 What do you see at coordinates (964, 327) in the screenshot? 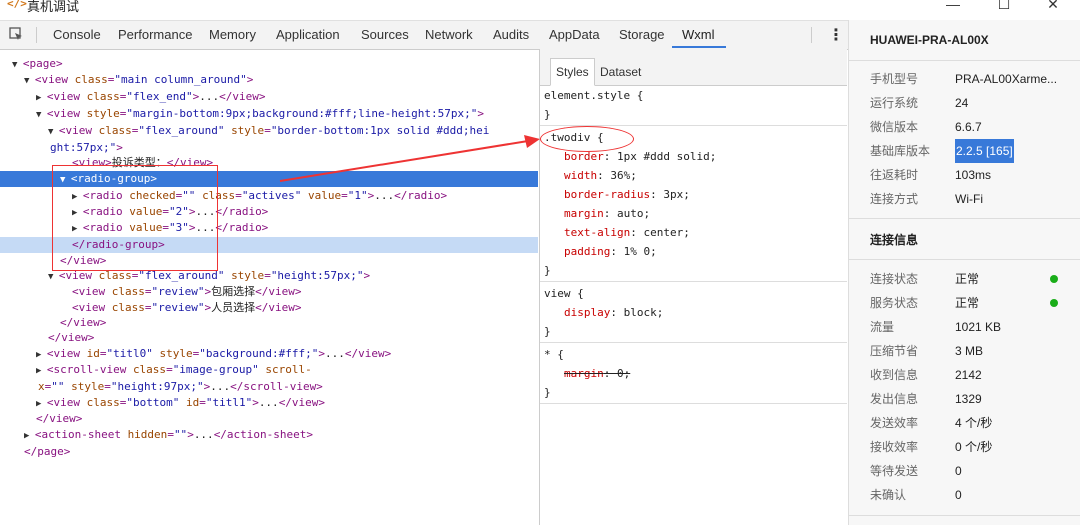
I see `info-row: 流量 1021 KB` at bounding box center [964, 327].